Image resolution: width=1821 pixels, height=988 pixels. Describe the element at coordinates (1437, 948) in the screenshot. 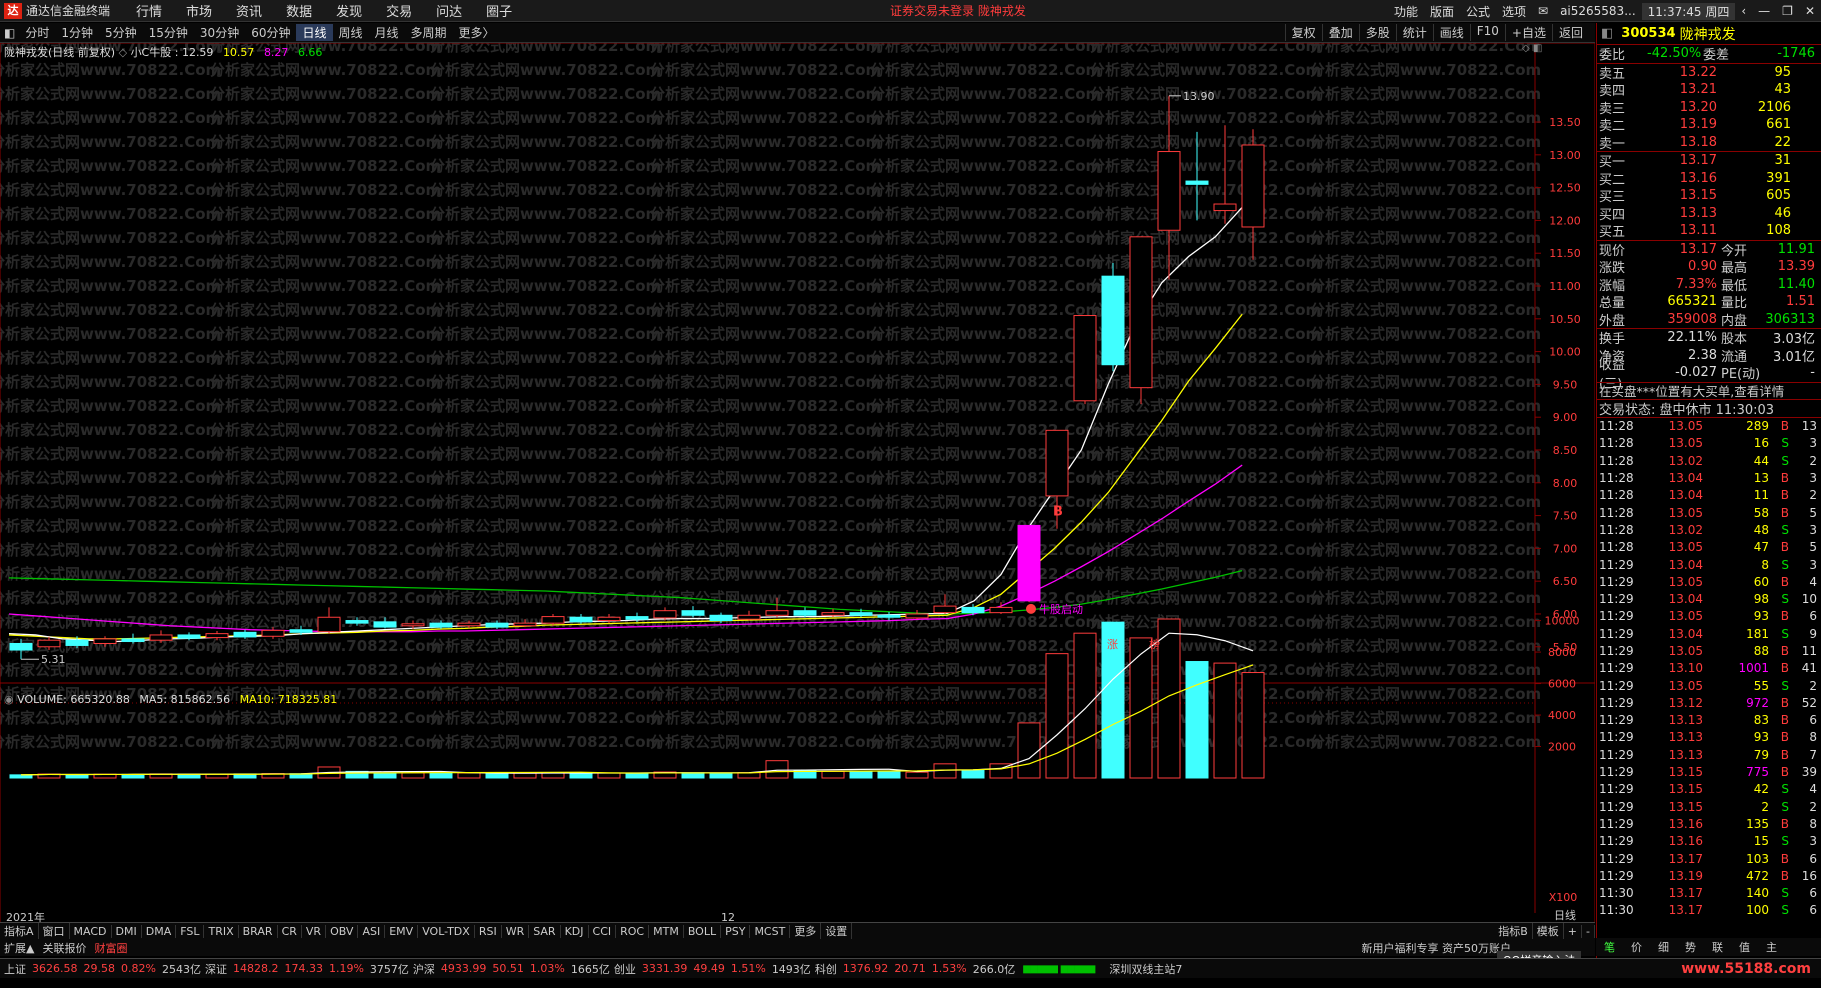

I see `promo-text: 新用户福利专享 资产50万账户` at that location.